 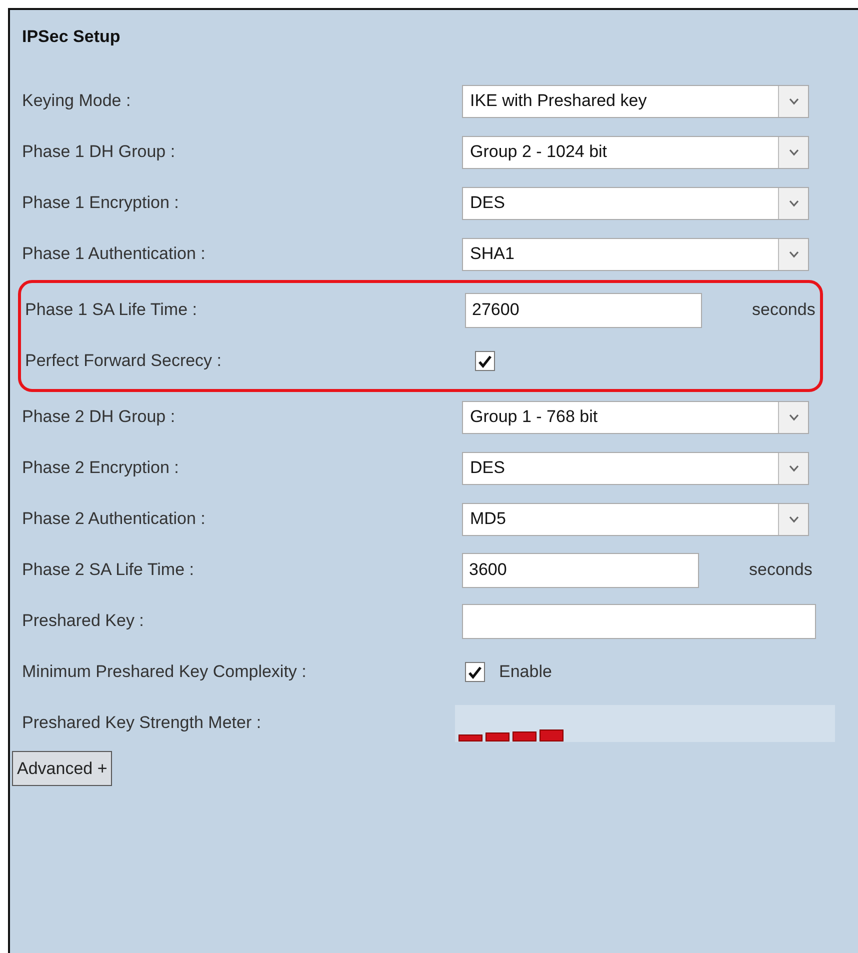 I want to click on panel-title: IPSec Setup, so click(x=71, y=37).